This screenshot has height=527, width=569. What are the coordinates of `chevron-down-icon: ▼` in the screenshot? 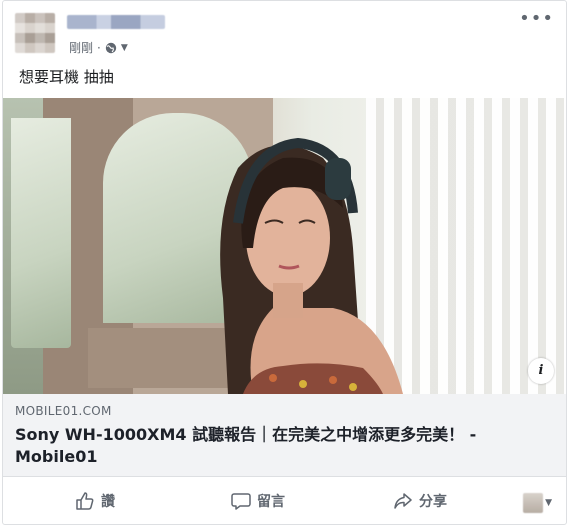 It's located at (548, 503).